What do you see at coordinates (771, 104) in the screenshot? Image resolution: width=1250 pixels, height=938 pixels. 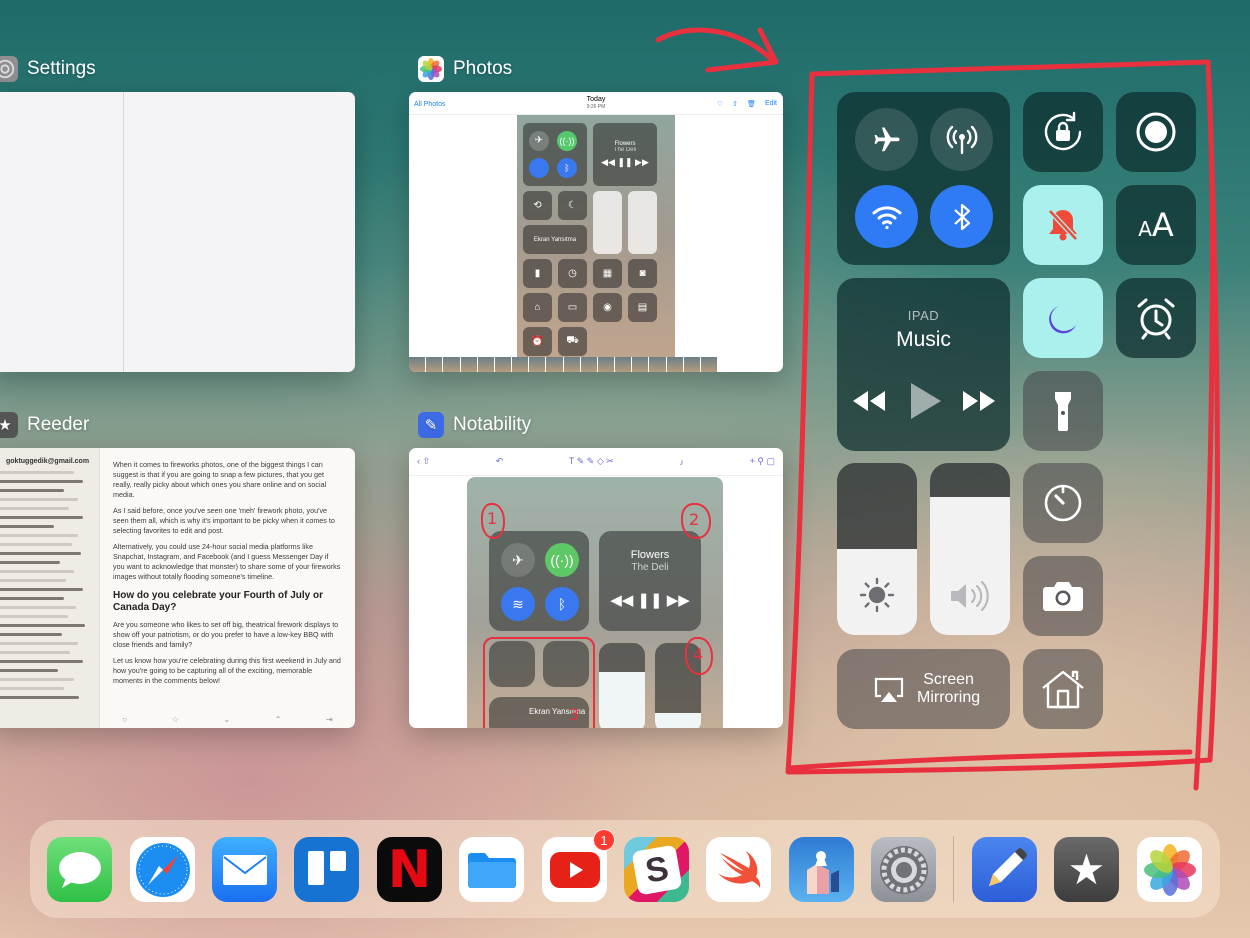 I see `photos-edit-link: Edit` at bounding box center [771, 104].